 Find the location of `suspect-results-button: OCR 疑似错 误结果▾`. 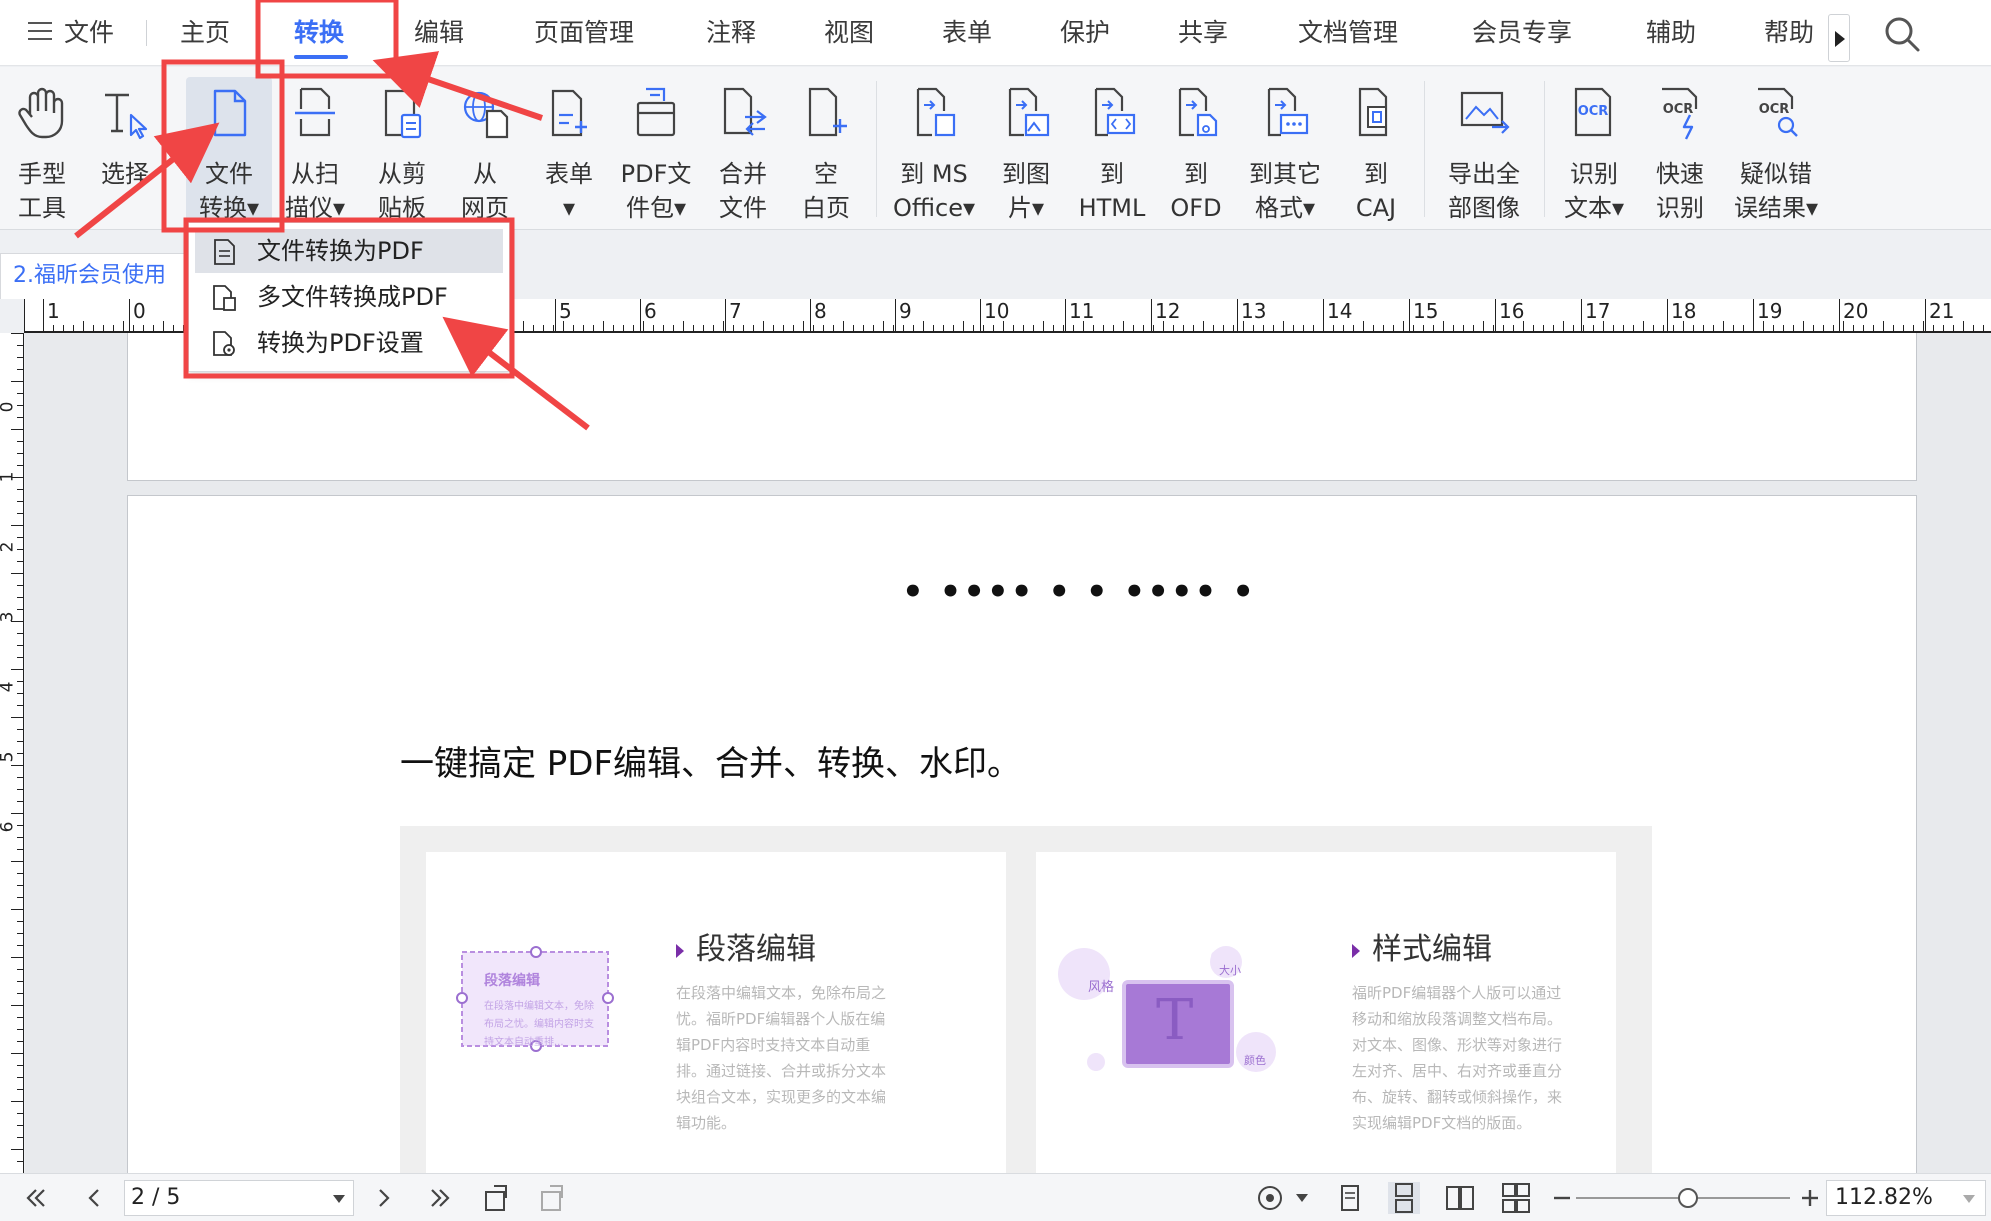

suspect-results-button: OCR 疑似错 误结果▾ is located at coordinates (1776, 150).